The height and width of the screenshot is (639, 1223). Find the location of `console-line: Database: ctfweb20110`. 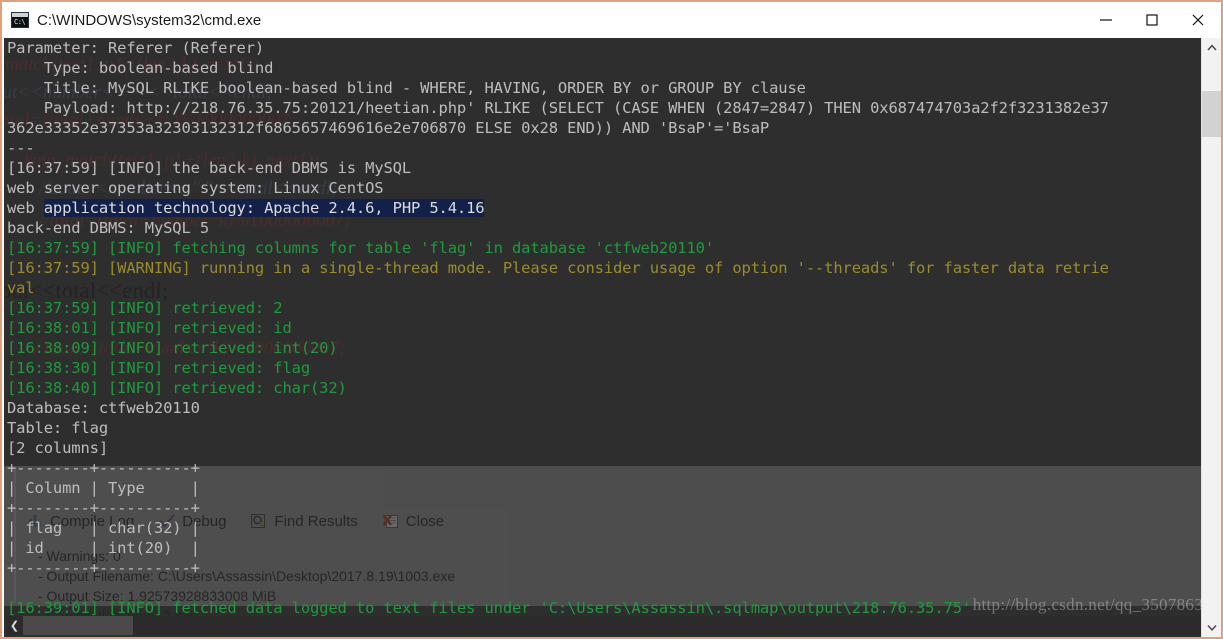

console-line: Database: ctfweb20110 is located at coordinates (103, 408).